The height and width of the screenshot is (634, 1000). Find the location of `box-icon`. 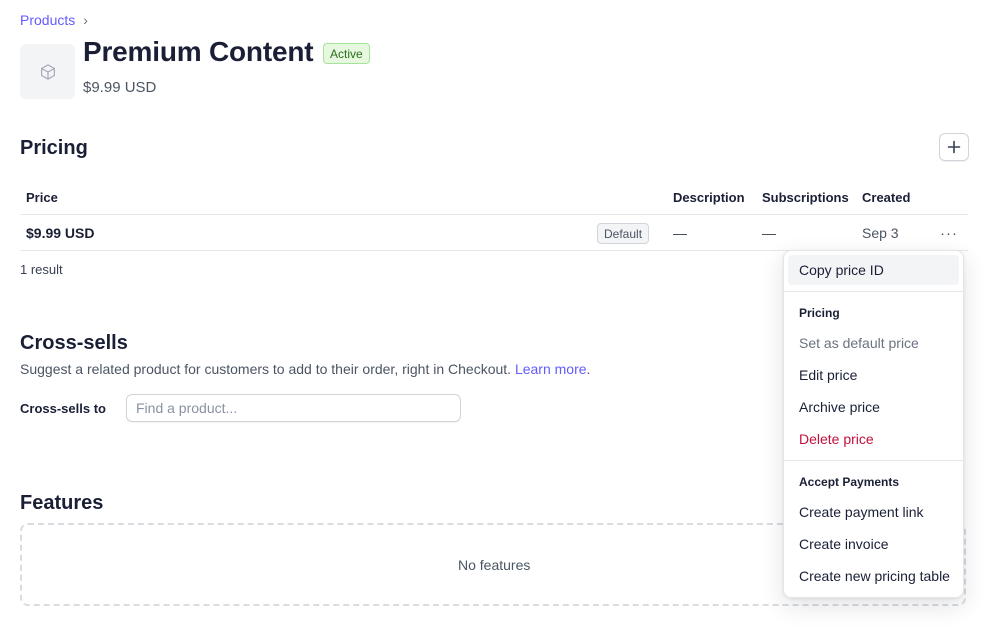

box-icon is located at coordinates (47, 71).